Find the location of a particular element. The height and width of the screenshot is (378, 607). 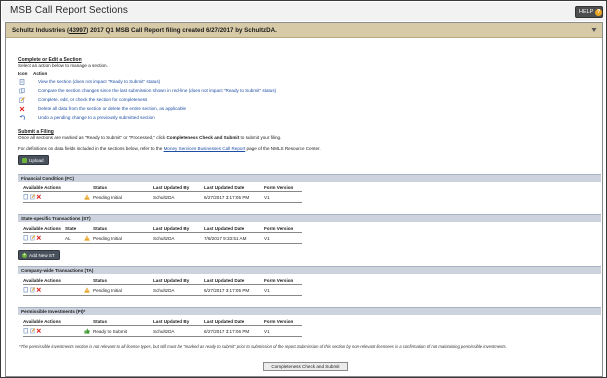

add-new-st-button: + Add New ST is located at coordinates (39, 255).